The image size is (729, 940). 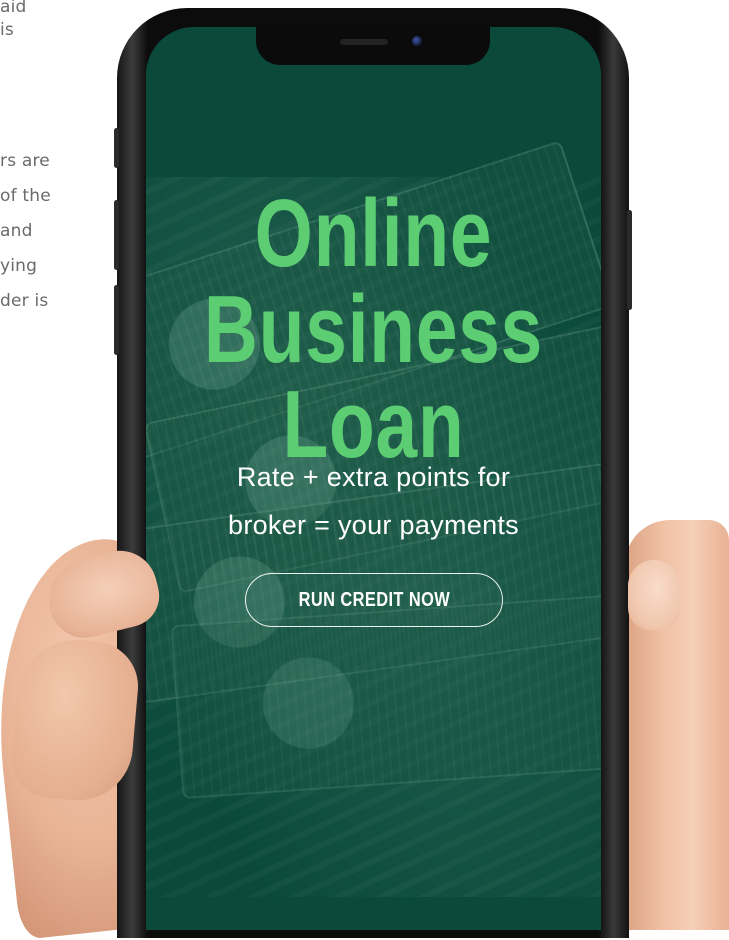 What do you see at coordinates (25, 161) in the screenshot?
I see `article-line: rs are` at bounding box center [25, 161].